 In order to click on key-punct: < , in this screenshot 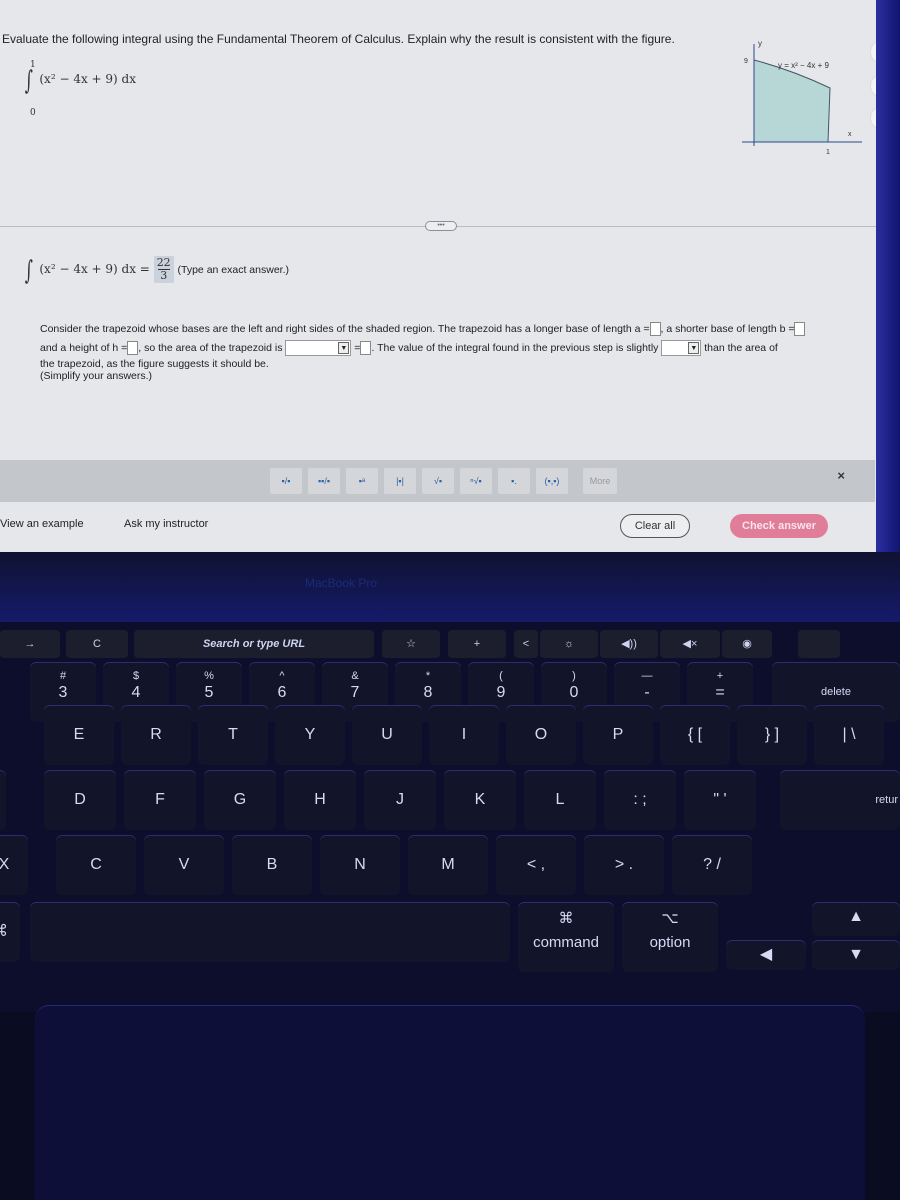, I will do `click(536, 865)`.